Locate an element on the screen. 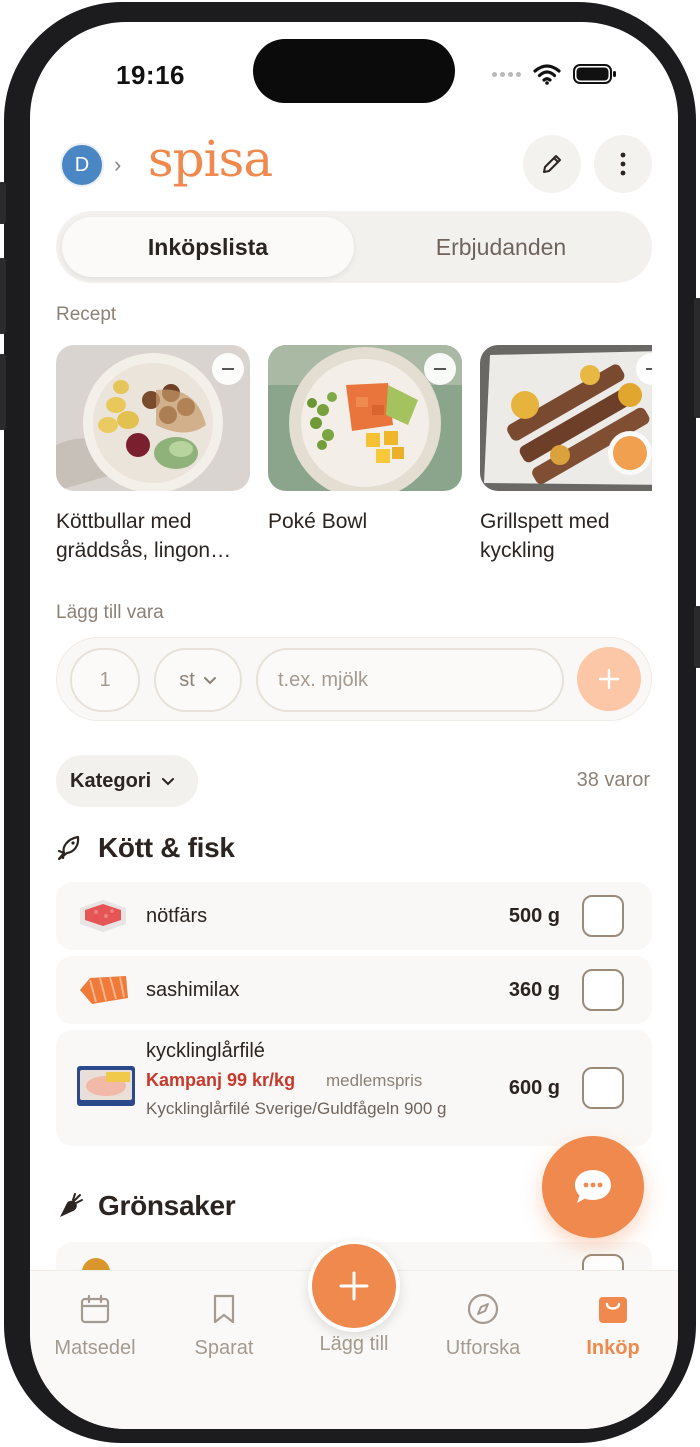 The height and width of the screenshot is (1447, 700). group-header-vegetables: Grönsaker is located at coordinates (146, 1206).